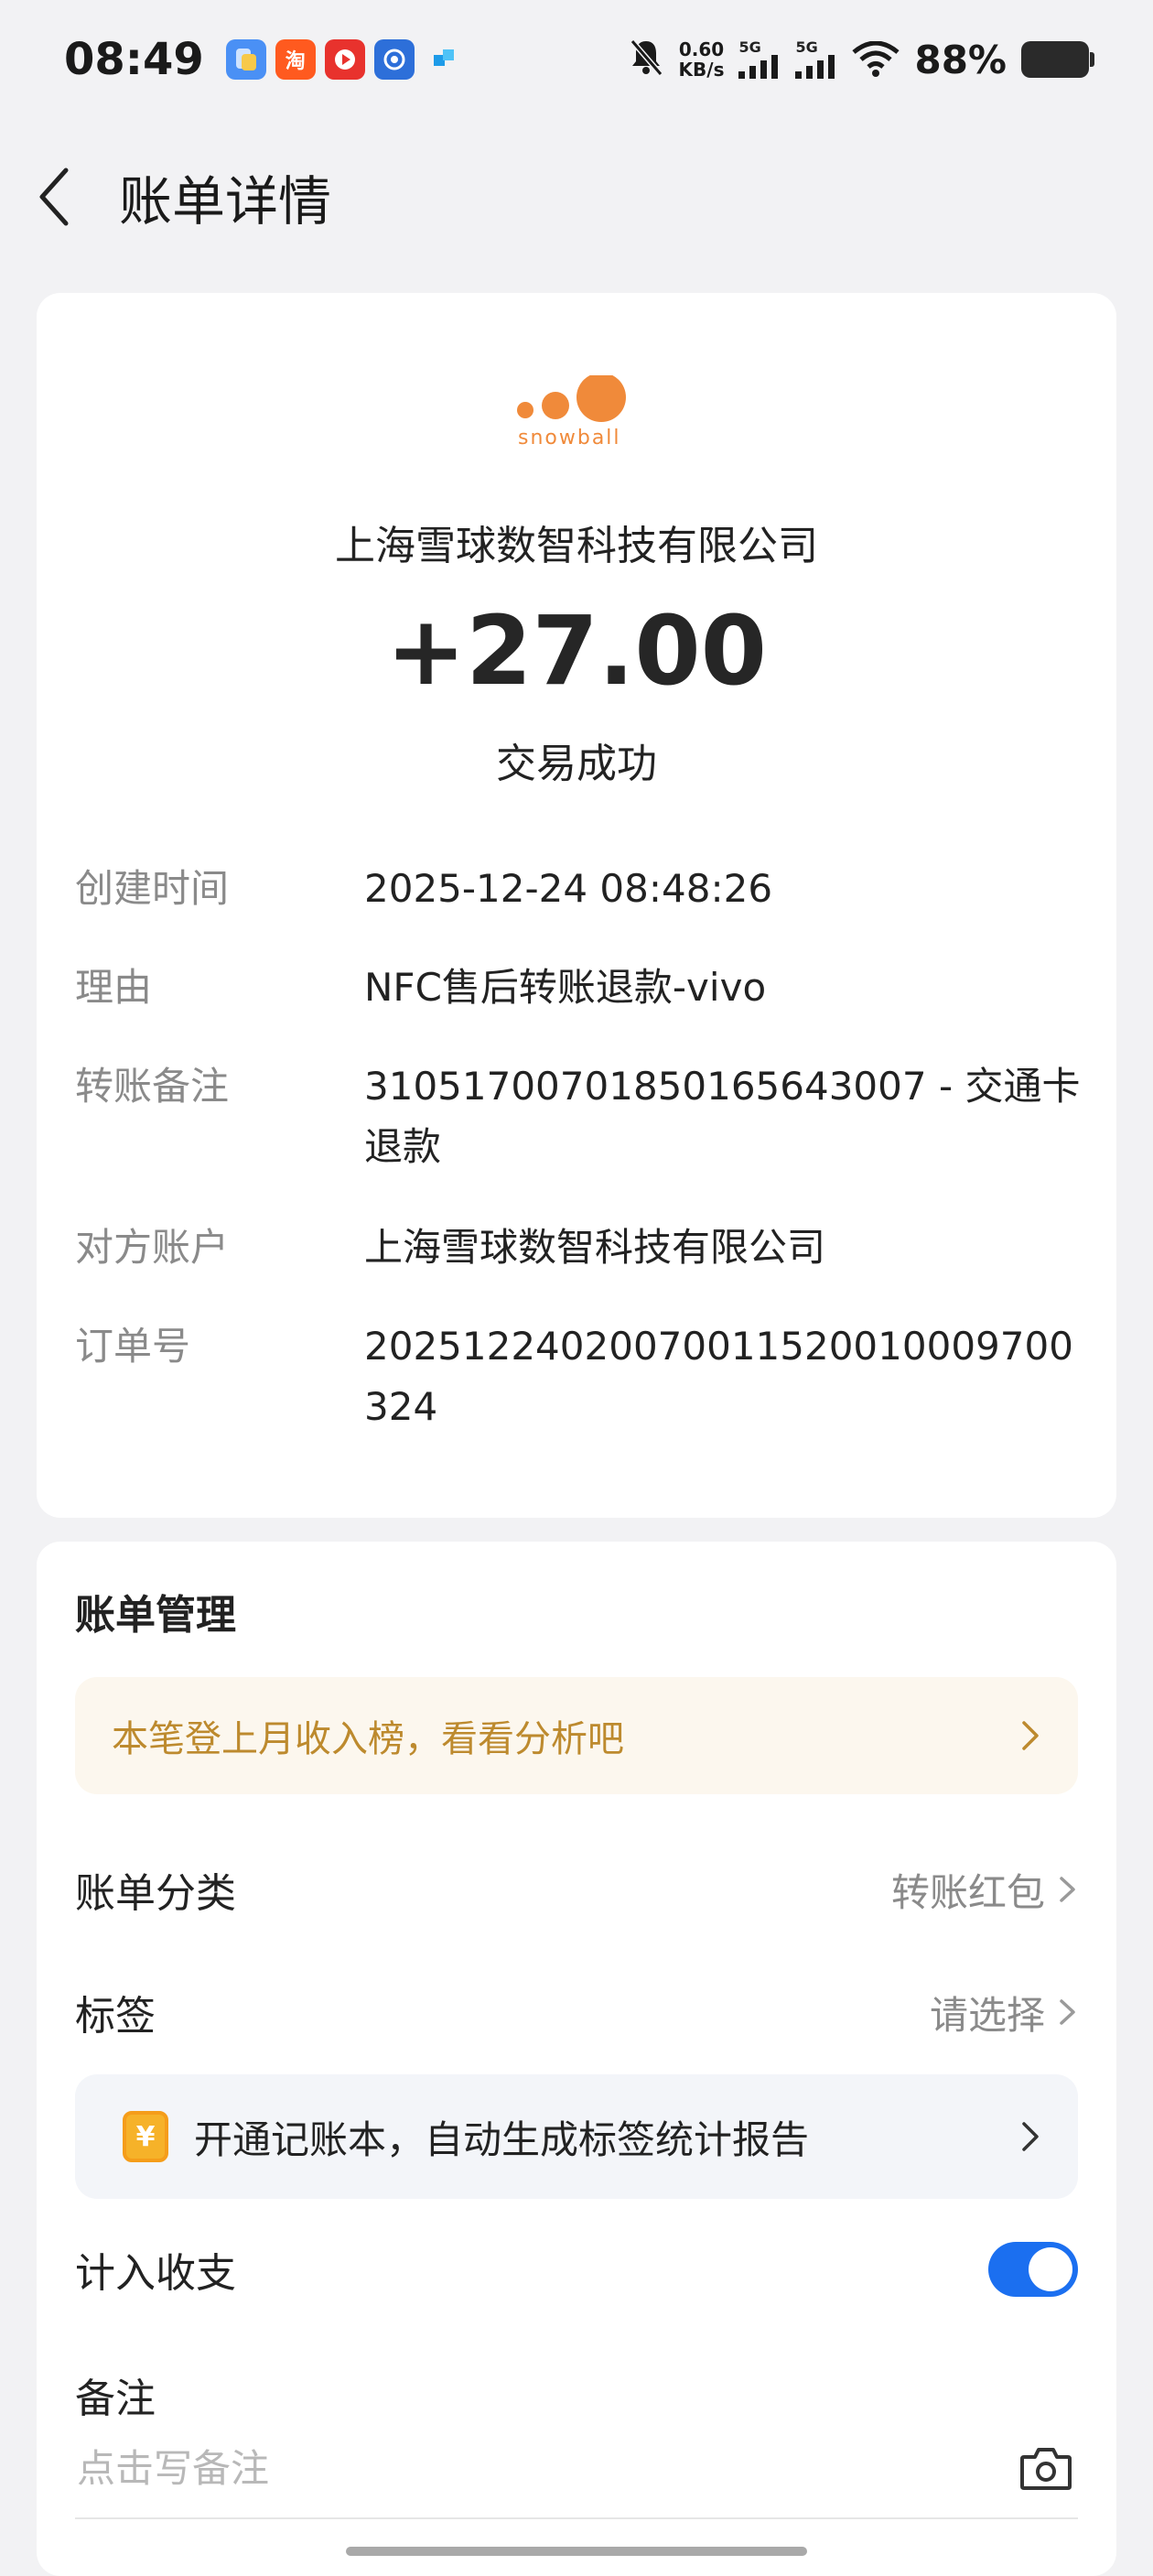 The width and height of the screenshot is (1153, 2576). Describe the element at coordinates (876, 59) in the screenshot. I see `wifi-icon` at that location.